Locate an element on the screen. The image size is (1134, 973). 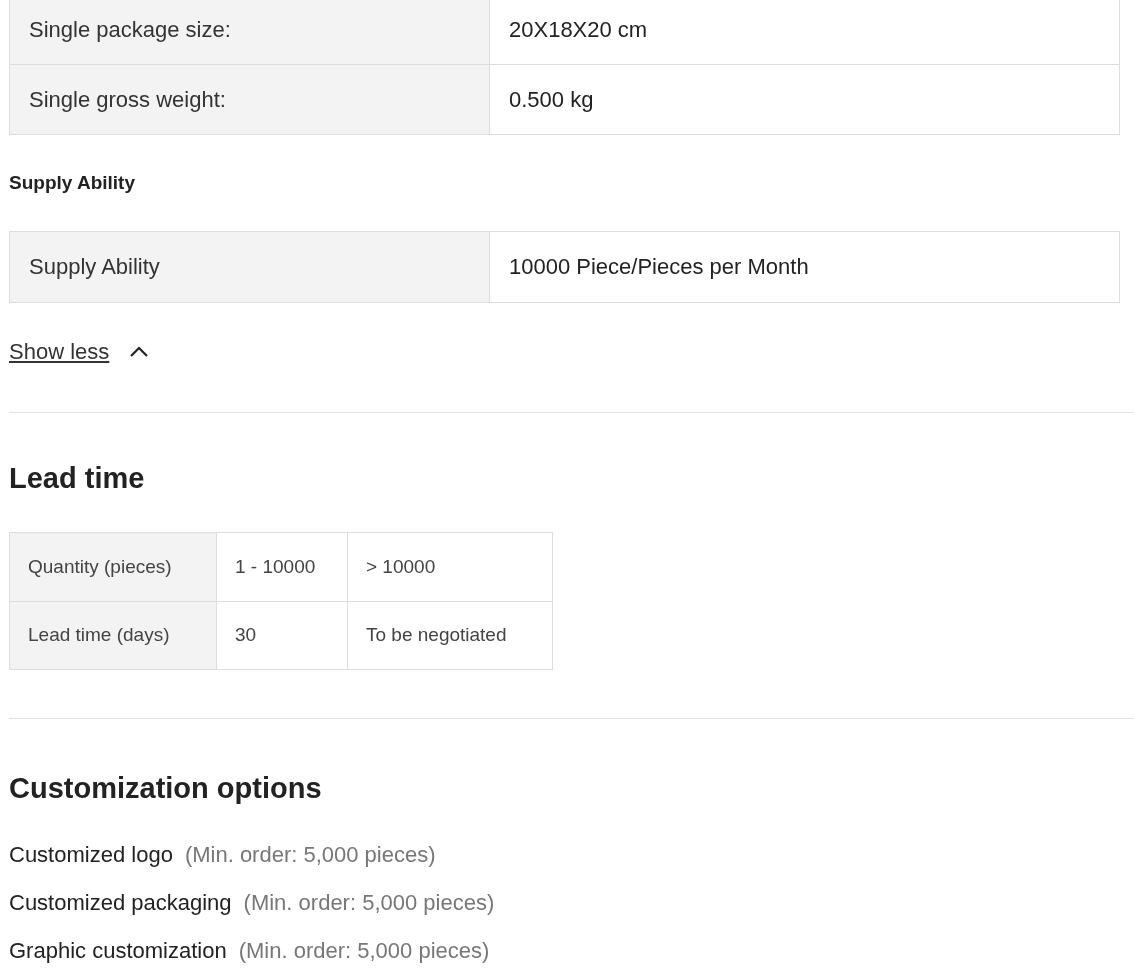
spec-value-cell-text: 20X18X20 cm is located at coordinates (578, 29).